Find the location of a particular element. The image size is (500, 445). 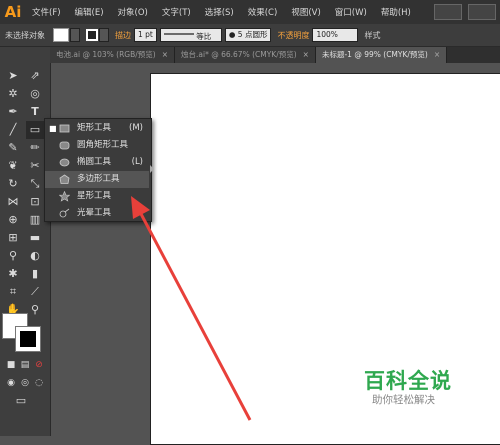

watermark-subtitle: 助你轻松解决 is located at coordinates (403, 400).